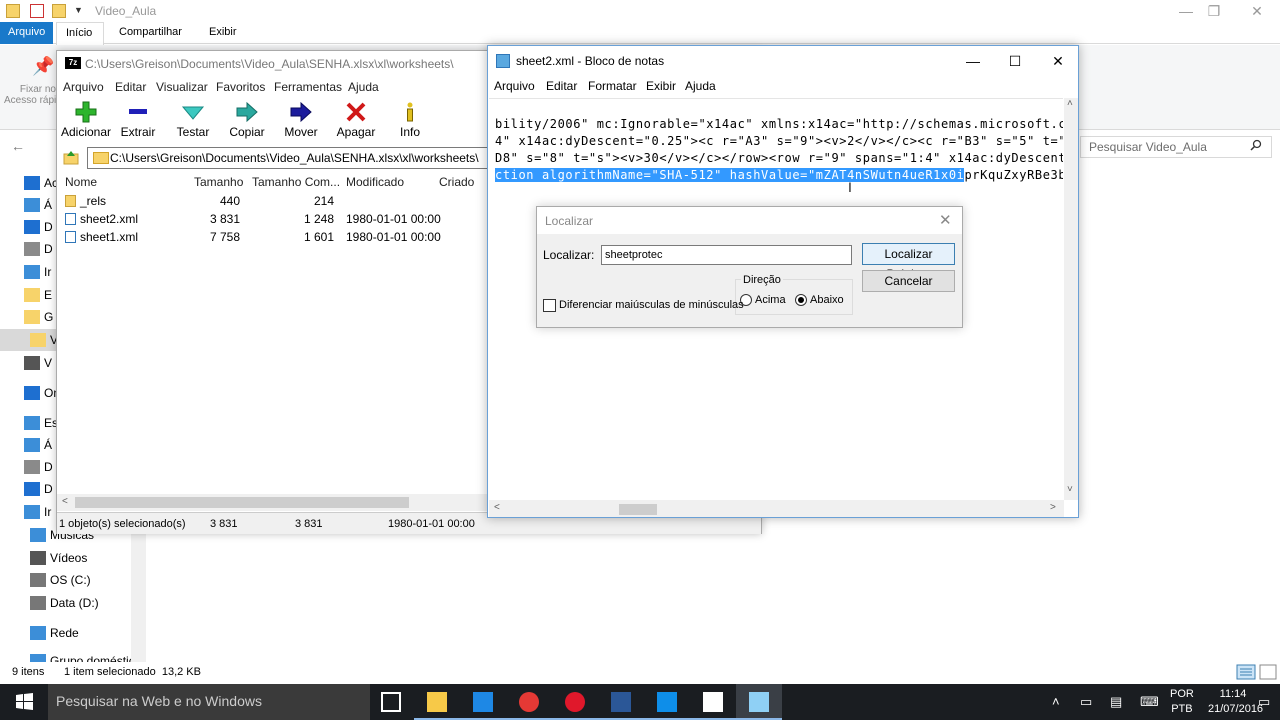  I want to click on sevenzip-icon, so click(713, 702).